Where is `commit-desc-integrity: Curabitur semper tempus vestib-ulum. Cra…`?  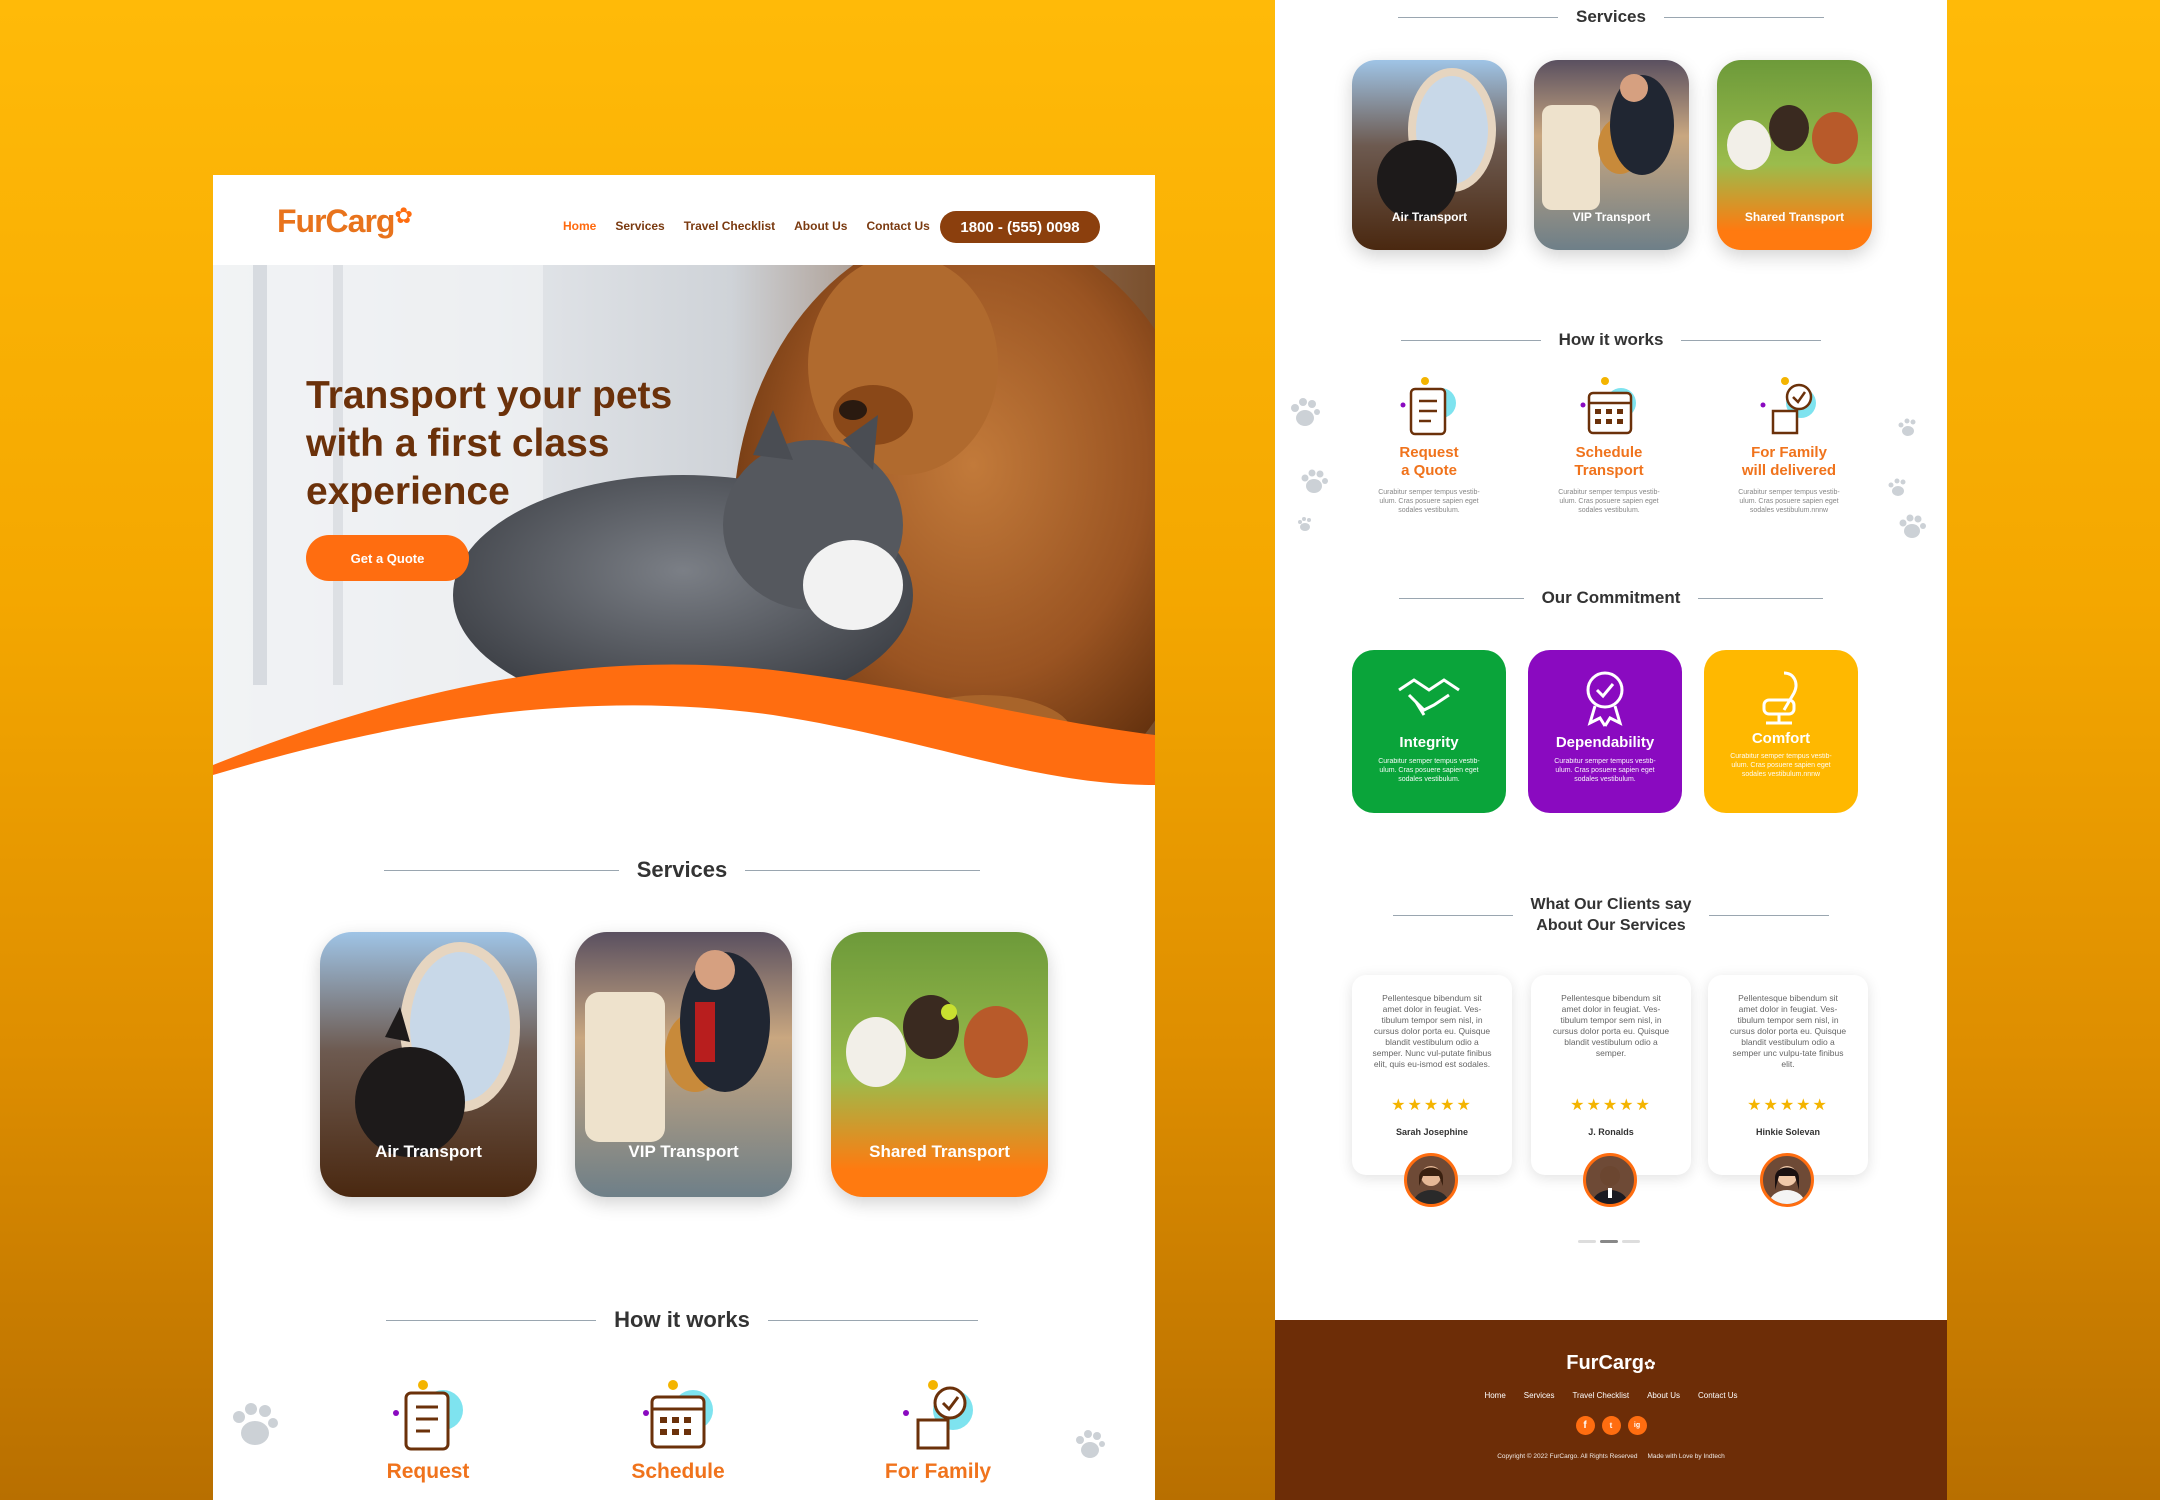 commit-desc-integrity: Curabitur semper tempus vestib-ulum. Cra… is located at coordinates (1429, 770).